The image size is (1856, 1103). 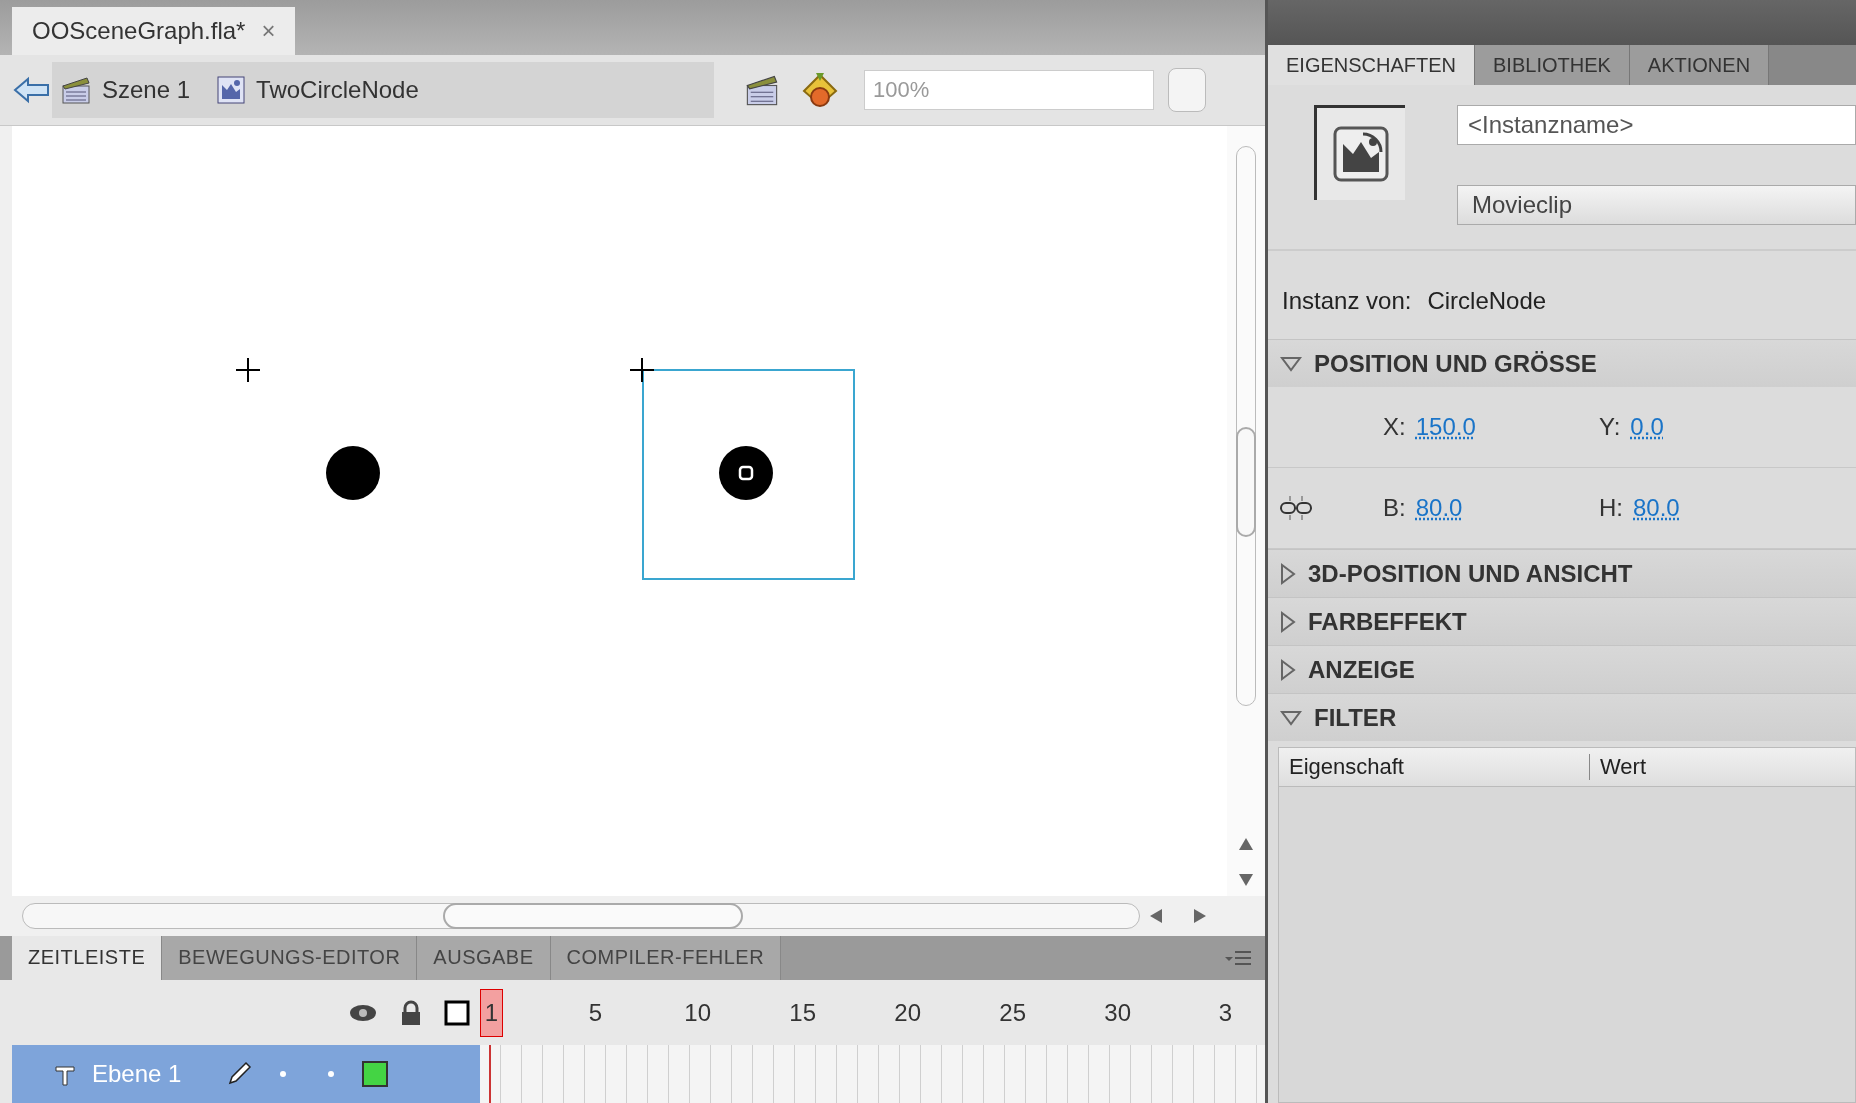 I want to click on breadcrumb-item: TwoCircleNode, so click(x=317, y=89).